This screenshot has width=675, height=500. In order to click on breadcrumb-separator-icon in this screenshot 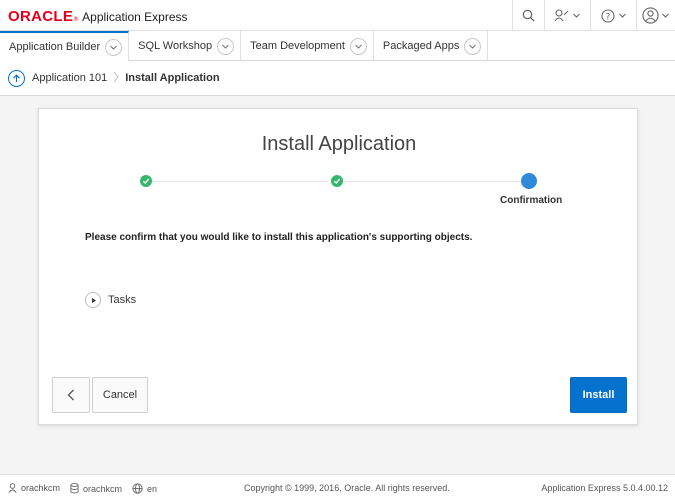, I will do `click(116, 78)`.